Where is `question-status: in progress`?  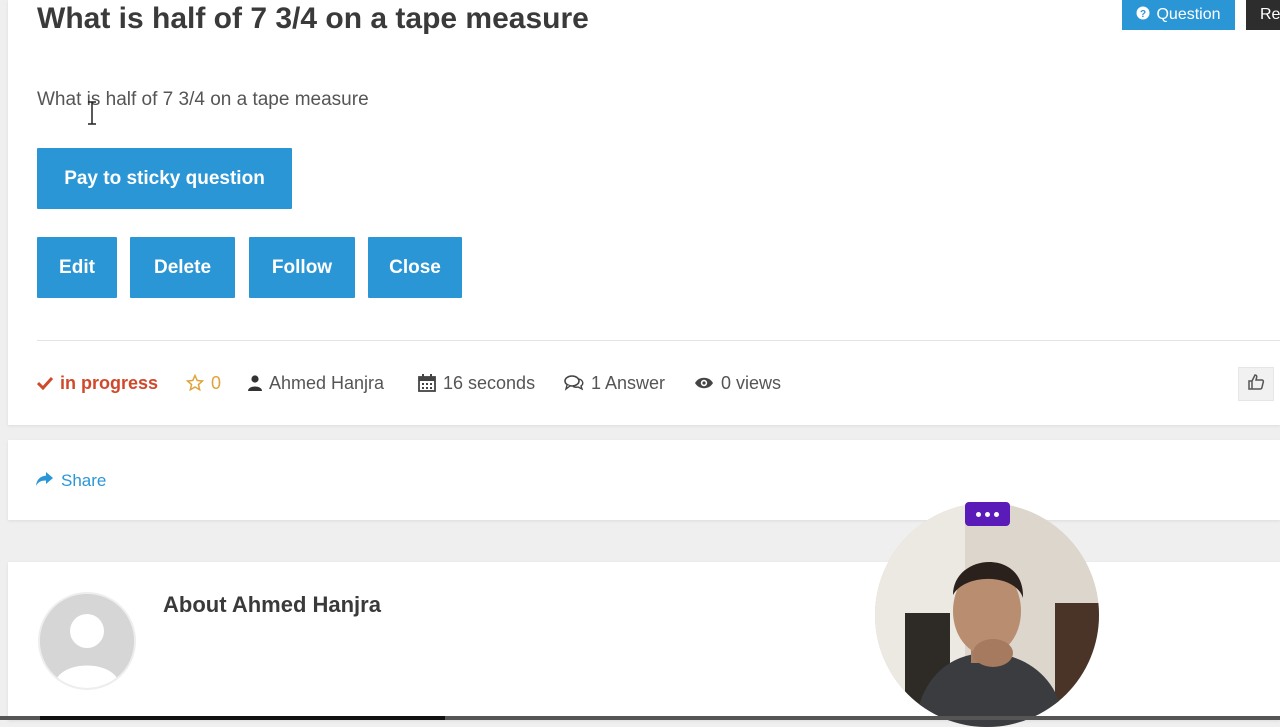 question-status: in progress is located at coordinates (97, 383).